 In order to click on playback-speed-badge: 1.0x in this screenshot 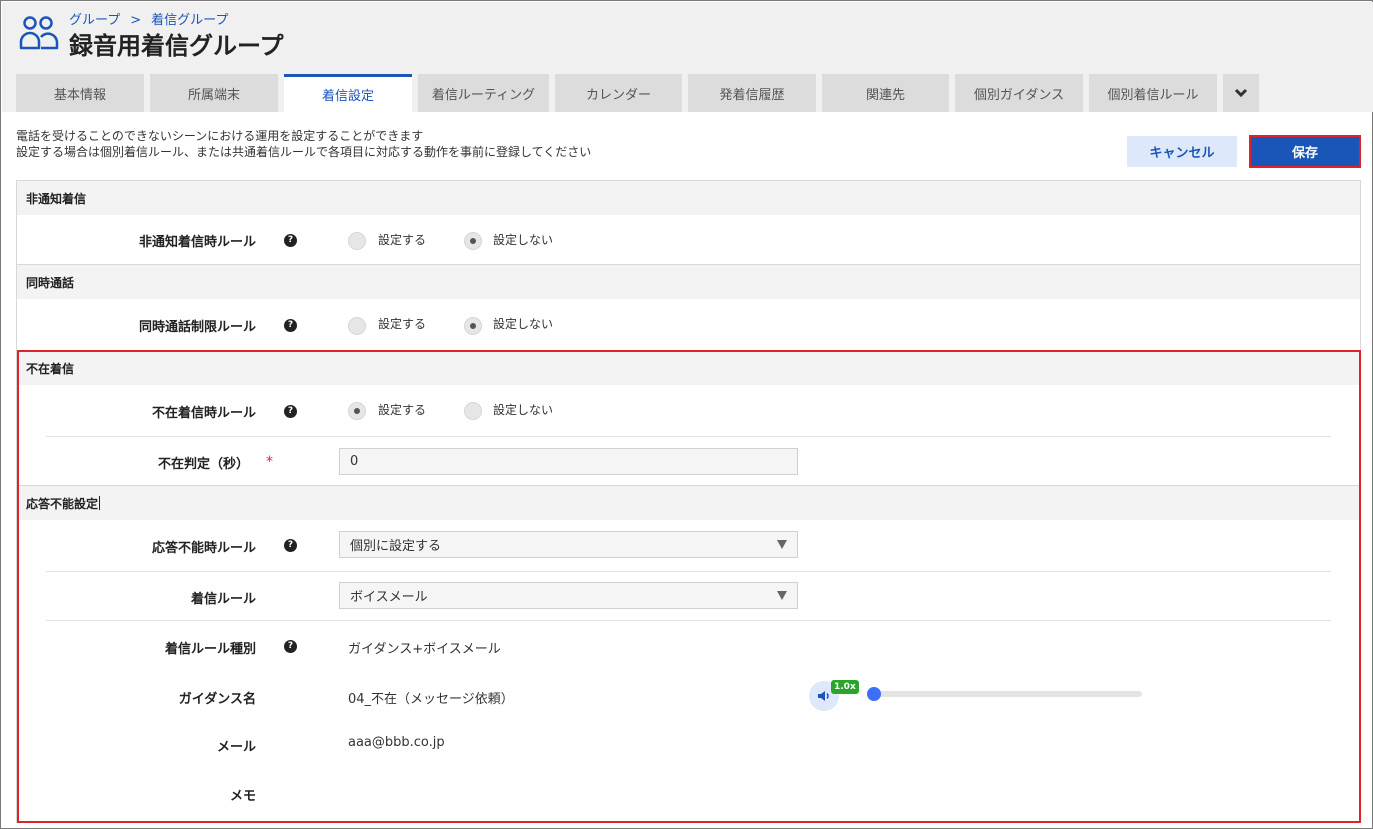, I will do `click(845, 687)`.